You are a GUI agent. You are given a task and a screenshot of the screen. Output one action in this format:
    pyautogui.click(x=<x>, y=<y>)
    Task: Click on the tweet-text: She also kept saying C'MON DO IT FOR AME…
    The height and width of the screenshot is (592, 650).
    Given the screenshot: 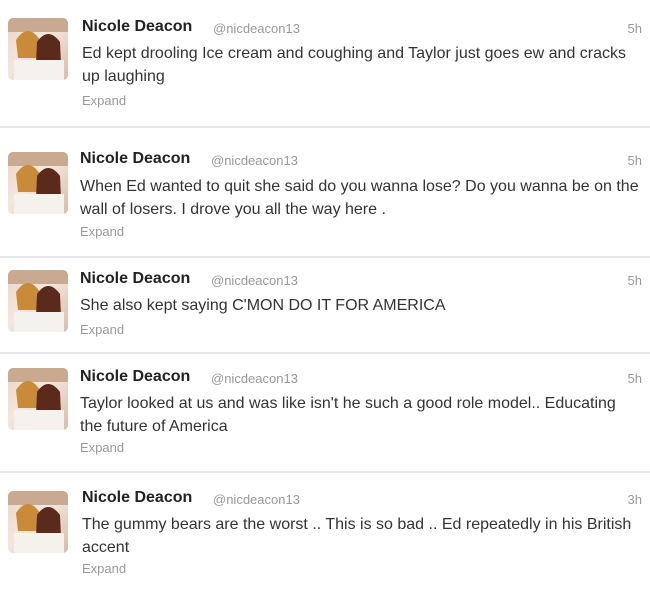 What is the action you would take?
    pyautogui.click(x=263, y=305)
    